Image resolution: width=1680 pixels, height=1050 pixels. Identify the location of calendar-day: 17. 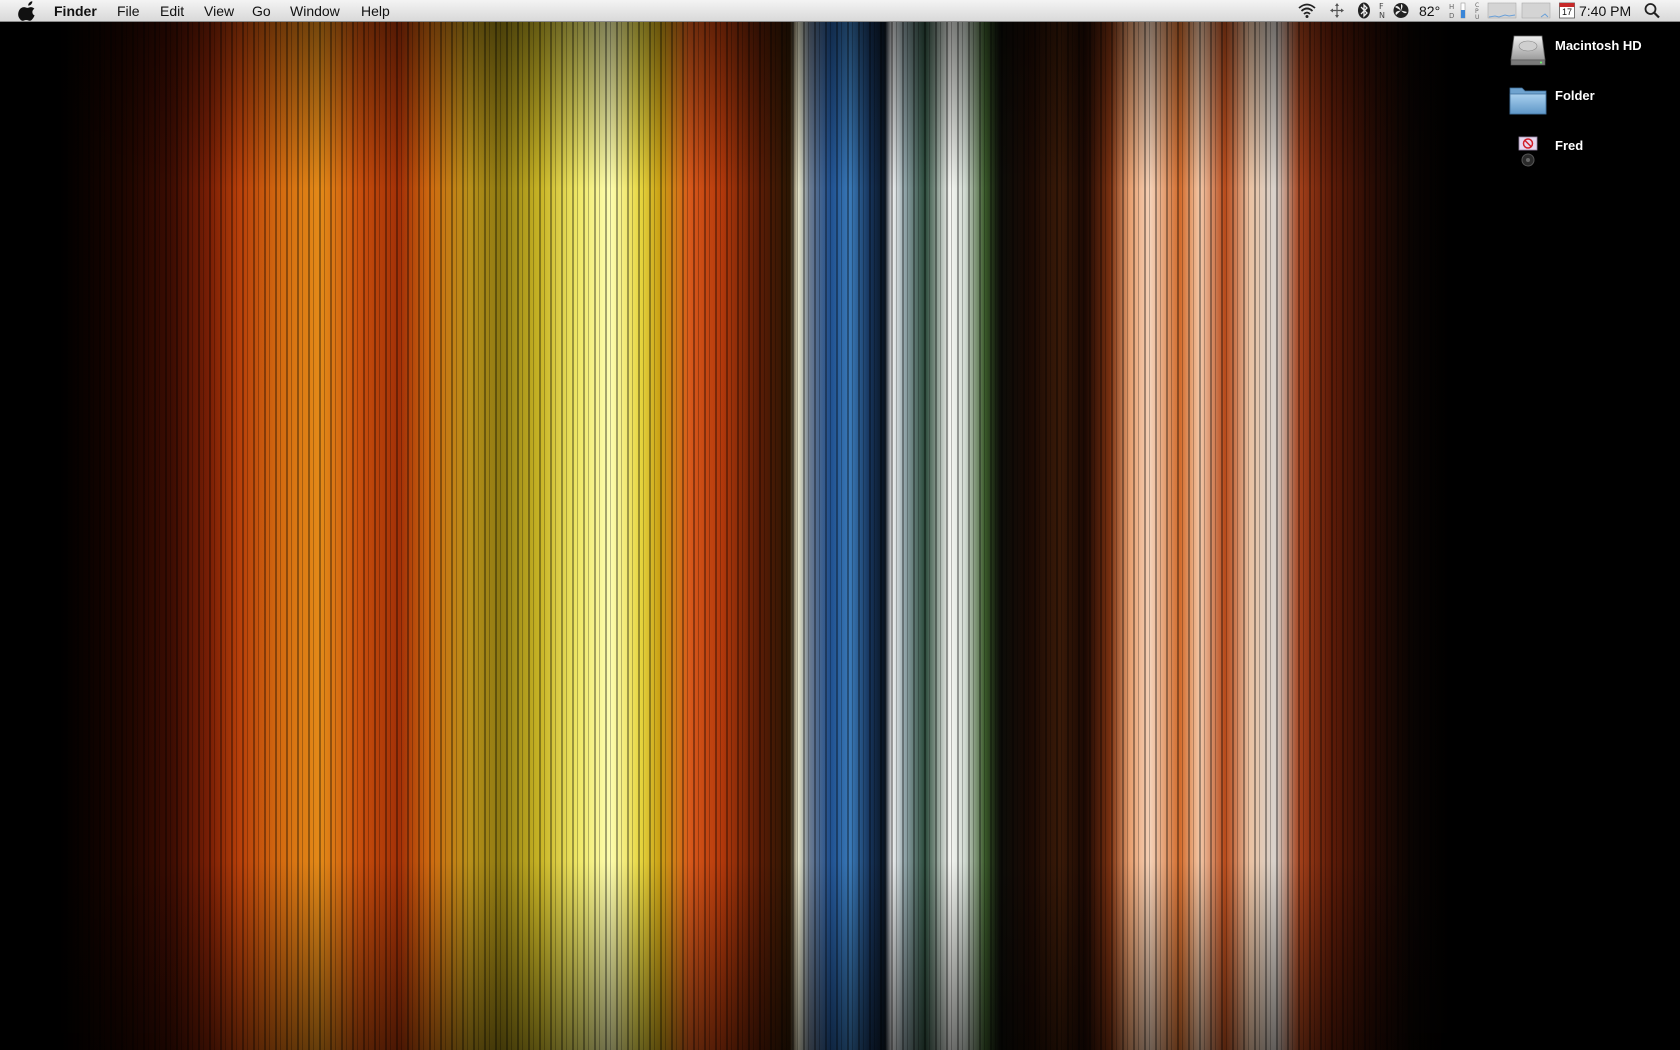
(1566, 12).